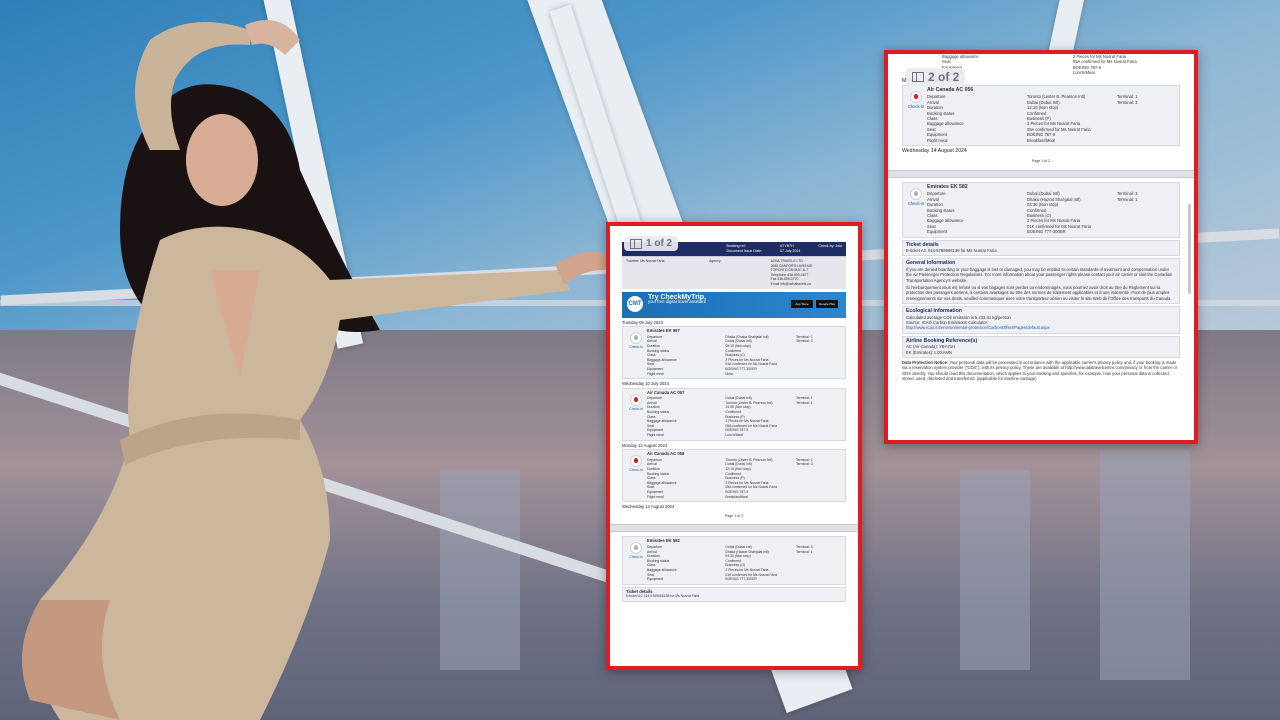  What do you see at coordinates (778, 274) in the screenshot?
I see `telephone-label: Telephone` at bounding box center [778, 274].